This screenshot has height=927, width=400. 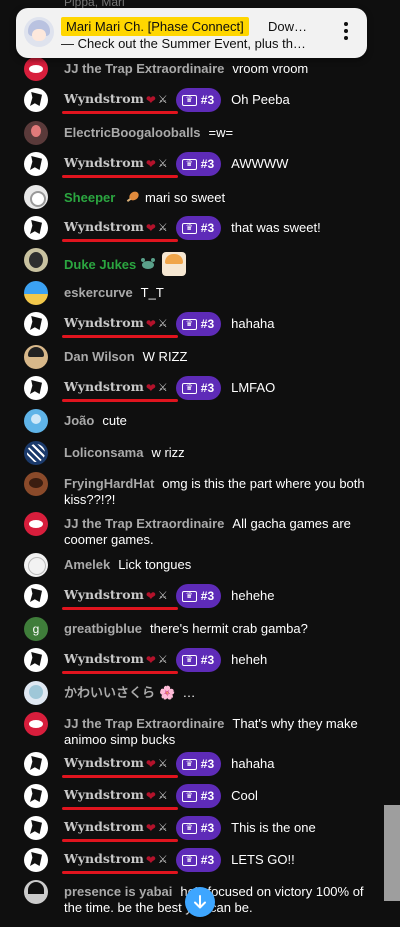 What do you see at coordinates (392, 463) in the screenshot?
I see `scrollbar` at bounding box center [392, 463].